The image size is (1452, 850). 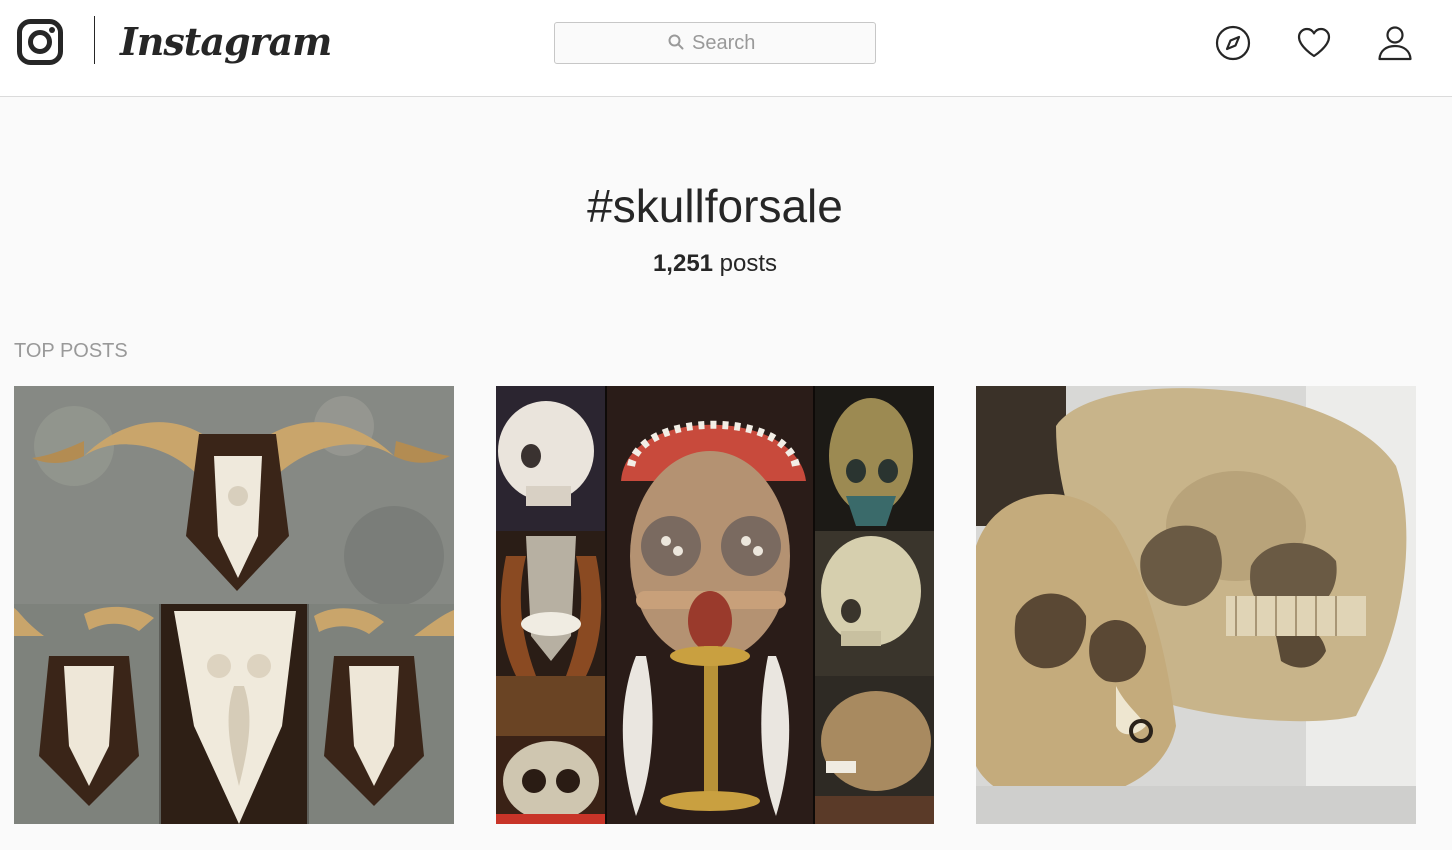 I want to click on hashtag-header: #skullforsale 1,251 posts, so click(x=715, y=228).